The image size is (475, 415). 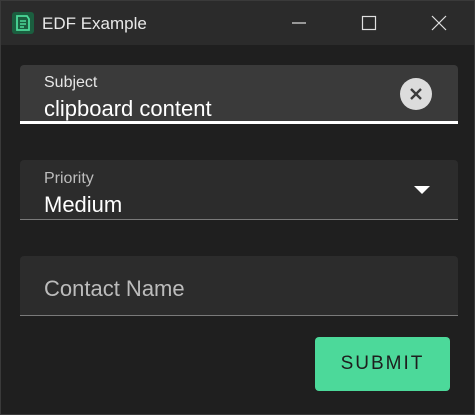 I want to click on contact-name-field: Contact Name, so click(x=239, y=286).